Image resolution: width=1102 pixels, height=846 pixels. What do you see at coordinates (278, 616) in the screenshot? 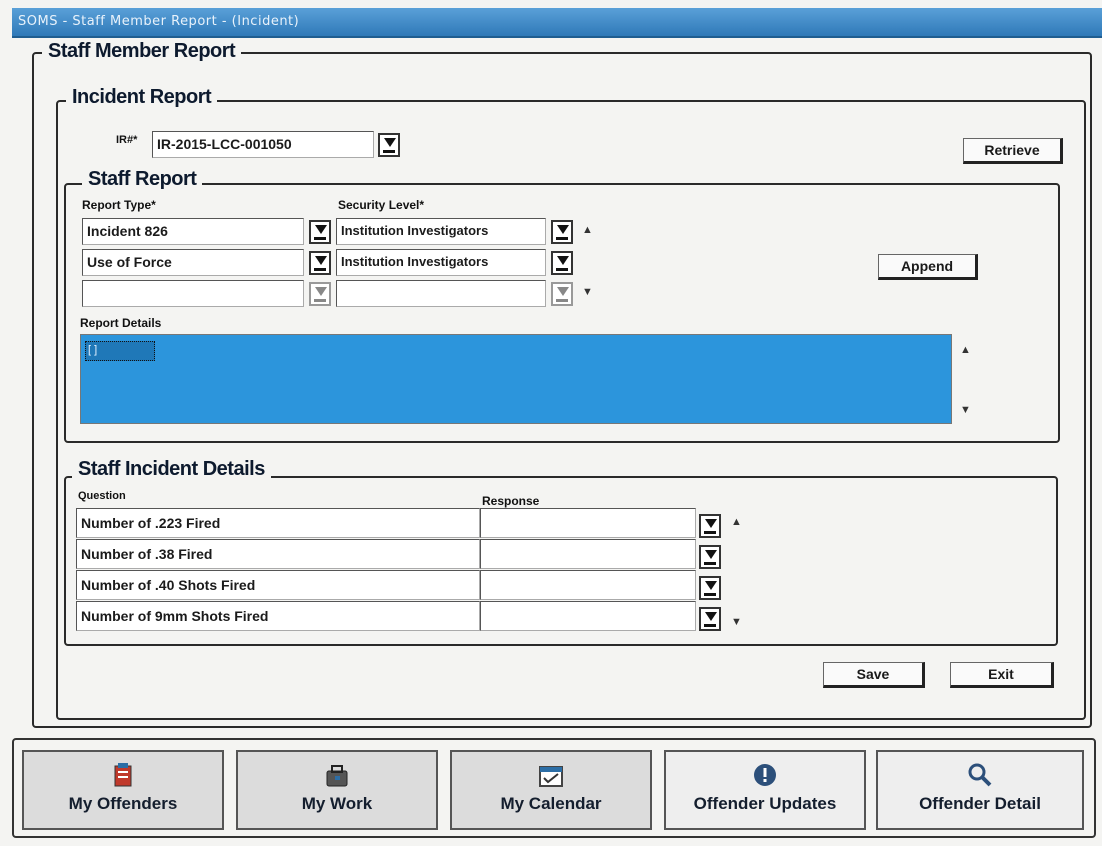
I see `question-cell: Number of 9mm Shots Fired` at bounding box center [278, 616].